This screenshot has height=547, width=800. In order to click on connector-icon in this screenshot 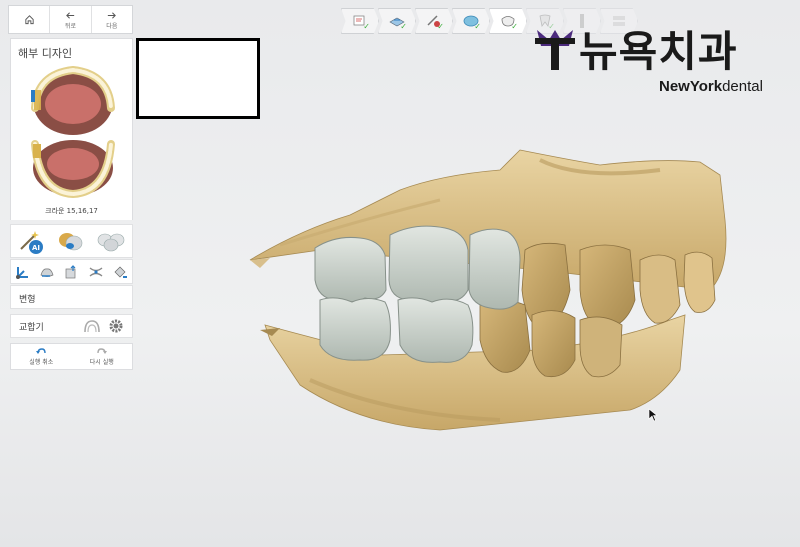, I will do `click(96, 271)`.